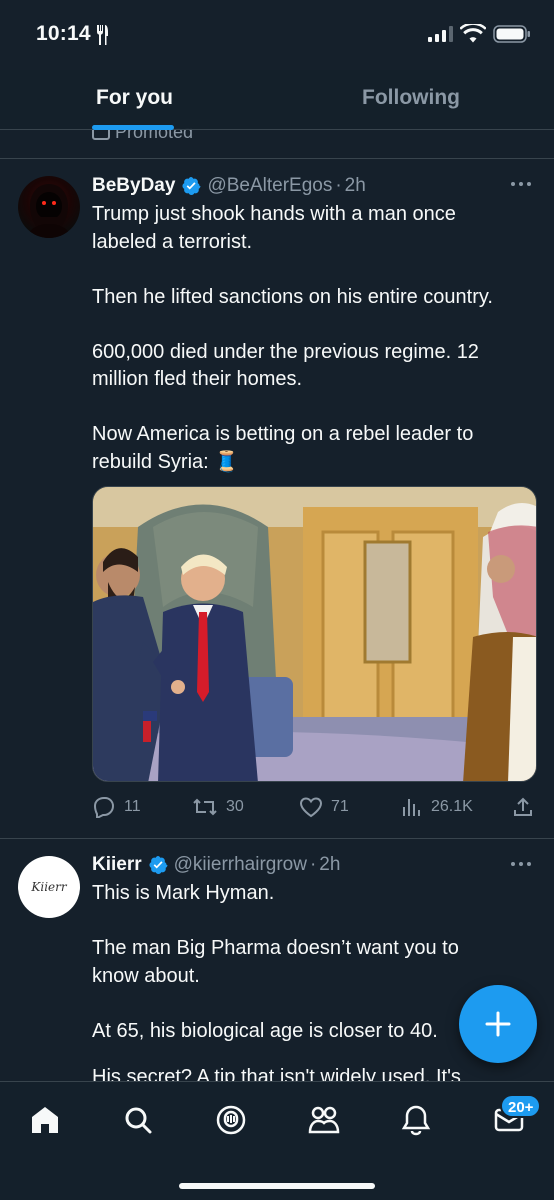 The height and width of the screenshot is (1200, 554). I want to click on display-name: BeByDay, so click(133, 186).